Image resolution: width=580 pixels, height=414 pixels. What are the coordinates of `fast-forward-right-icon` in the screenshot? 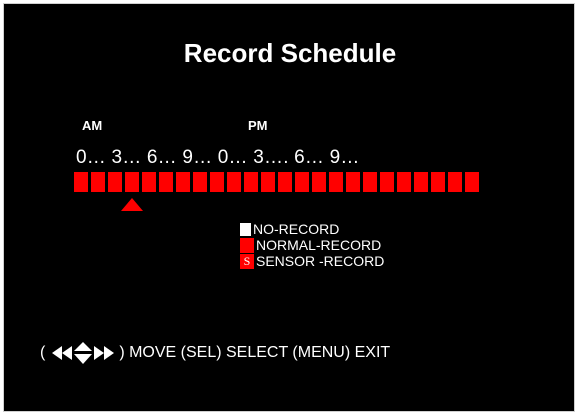 It's located at (104, 353).